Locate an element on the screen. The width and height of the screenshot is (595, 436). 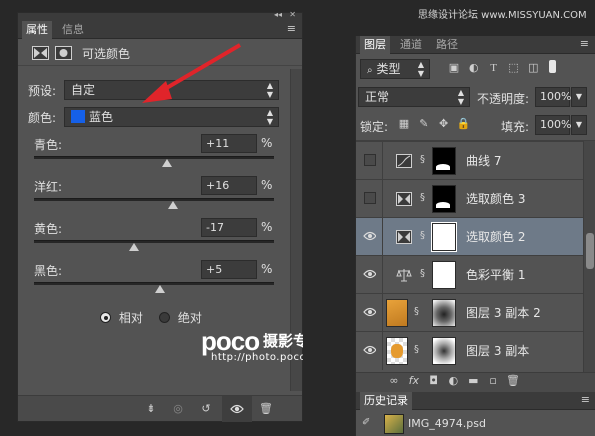
slider-value-input: +16 is located at coordinates (229, 185).